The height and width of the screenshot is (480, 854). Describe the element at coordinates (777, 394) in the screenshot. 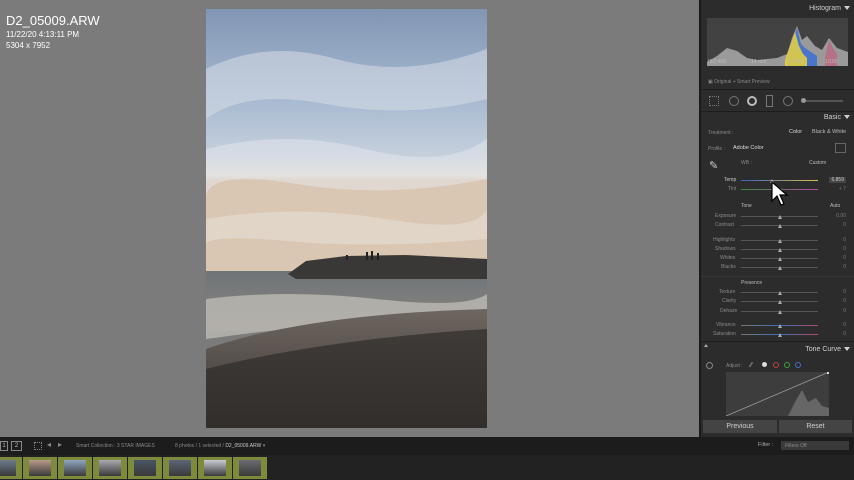

I see `tone-curve-graph` at that location.